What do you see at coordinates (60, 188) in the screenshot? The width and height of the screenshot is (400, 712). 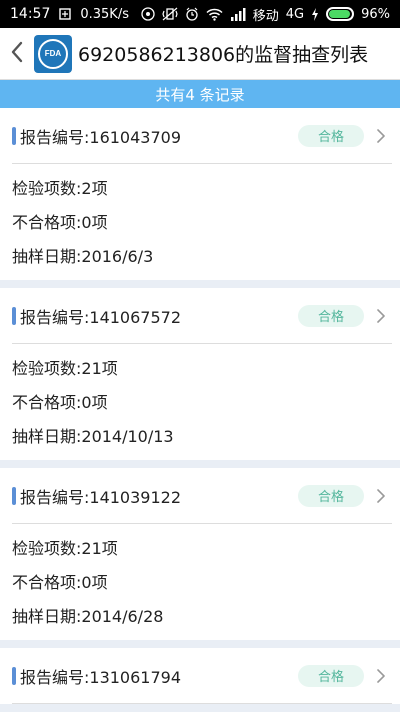 I see `inspection-item-count: 检验项数:2项` at bounding box center [60, 188].